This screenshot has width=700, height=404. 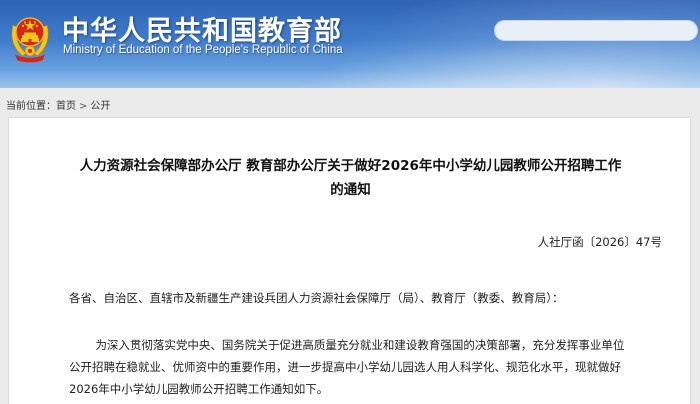 I want to click on article-title-line-2: 的通知, so click(x=350, y=190).